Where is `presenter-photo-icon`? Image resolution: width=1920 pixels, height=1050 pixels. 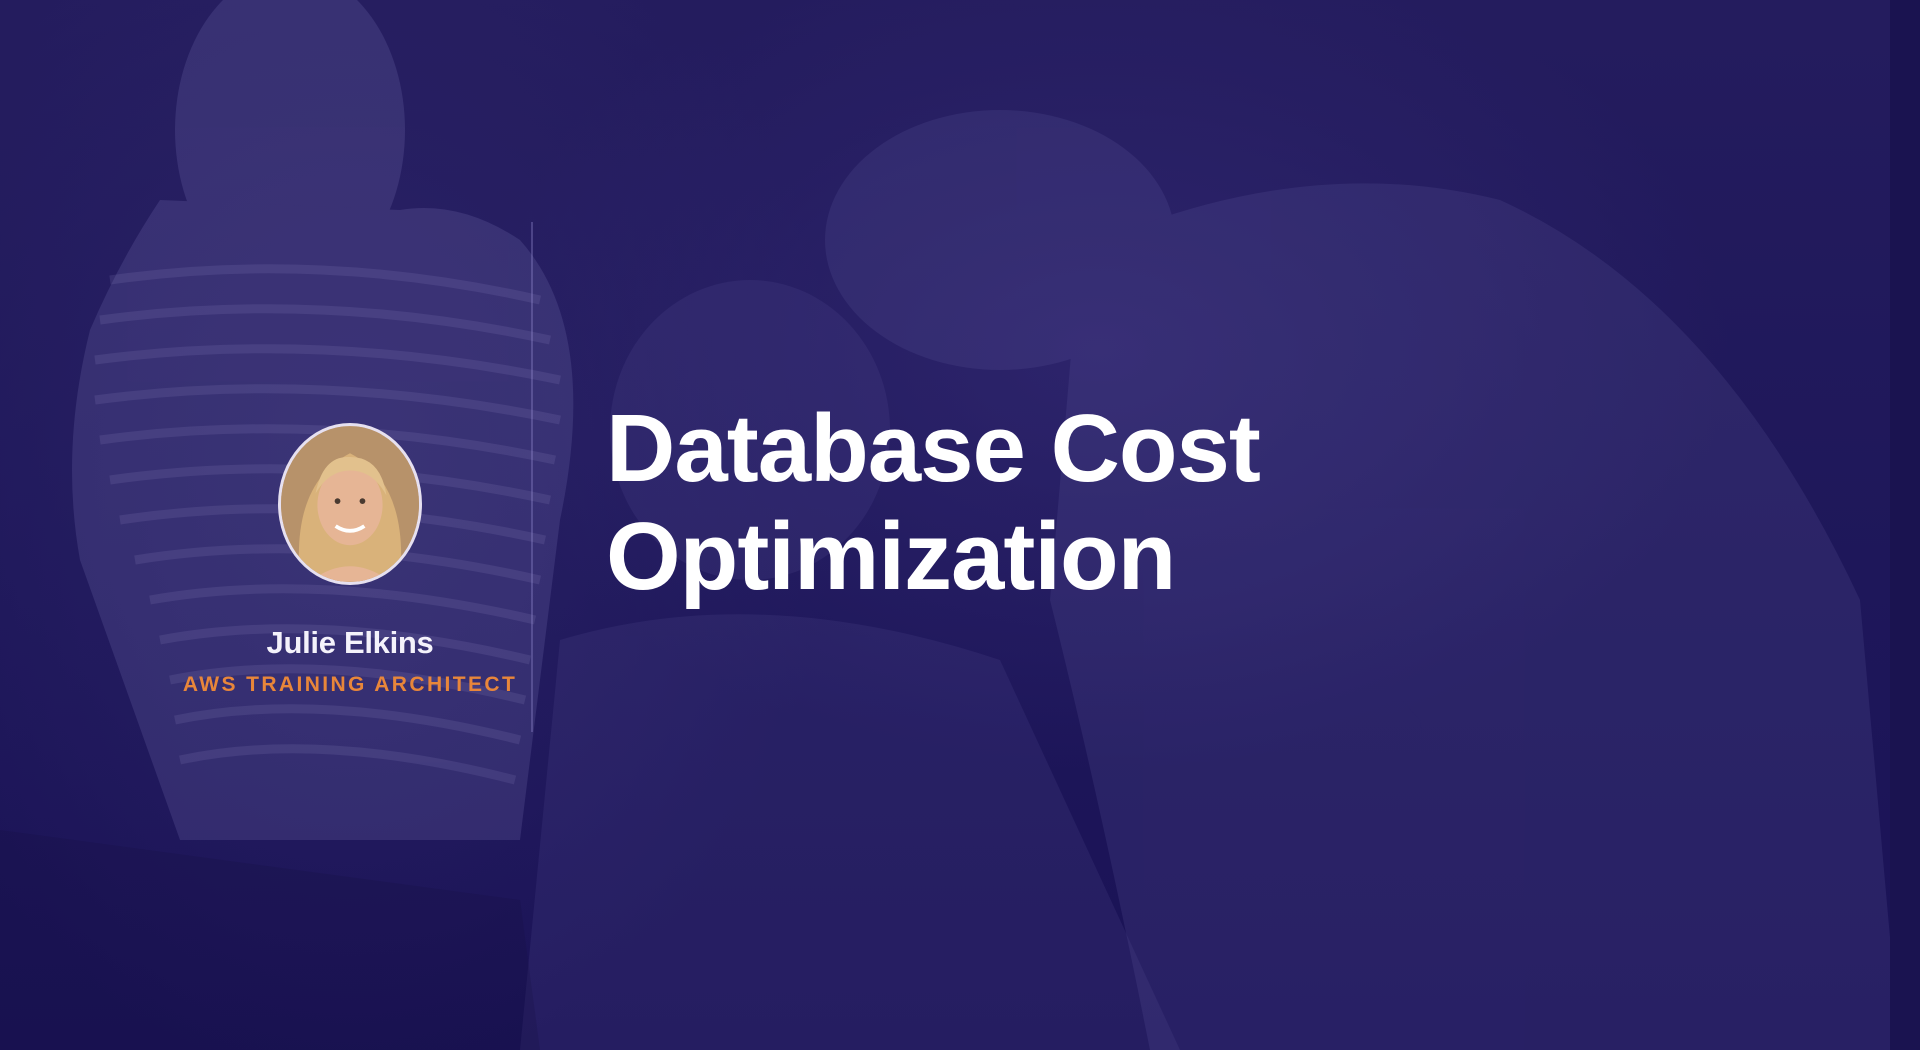 presenter-photo-icon is located at coordinates (350, 504).